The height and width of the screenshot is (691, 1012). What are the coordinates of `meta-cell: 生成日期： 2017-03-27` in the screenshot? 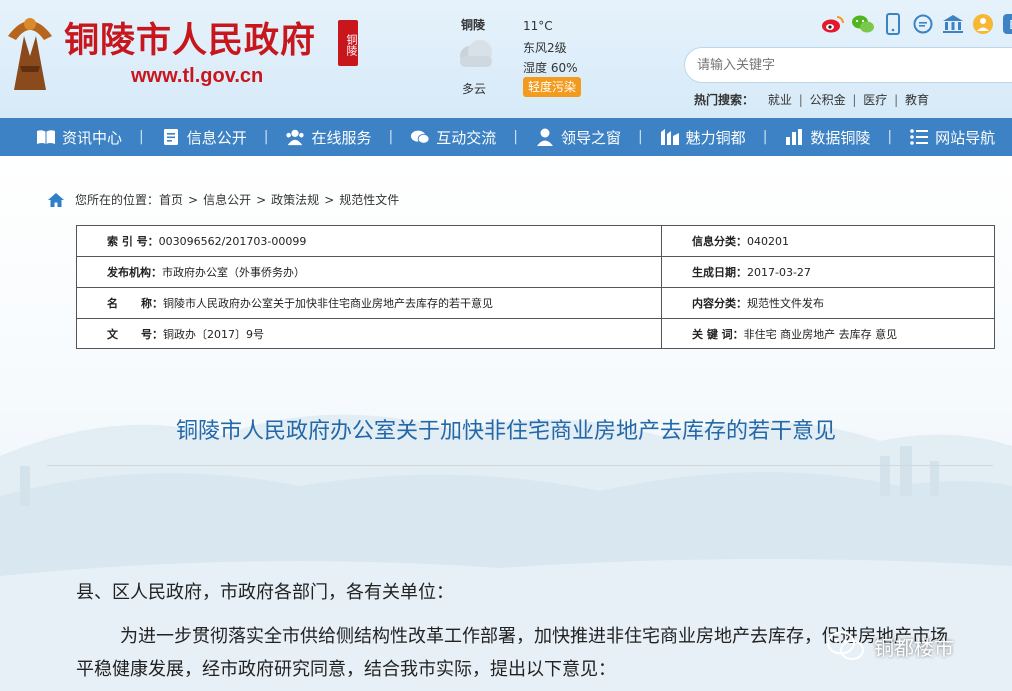 It's located at (828, 272).